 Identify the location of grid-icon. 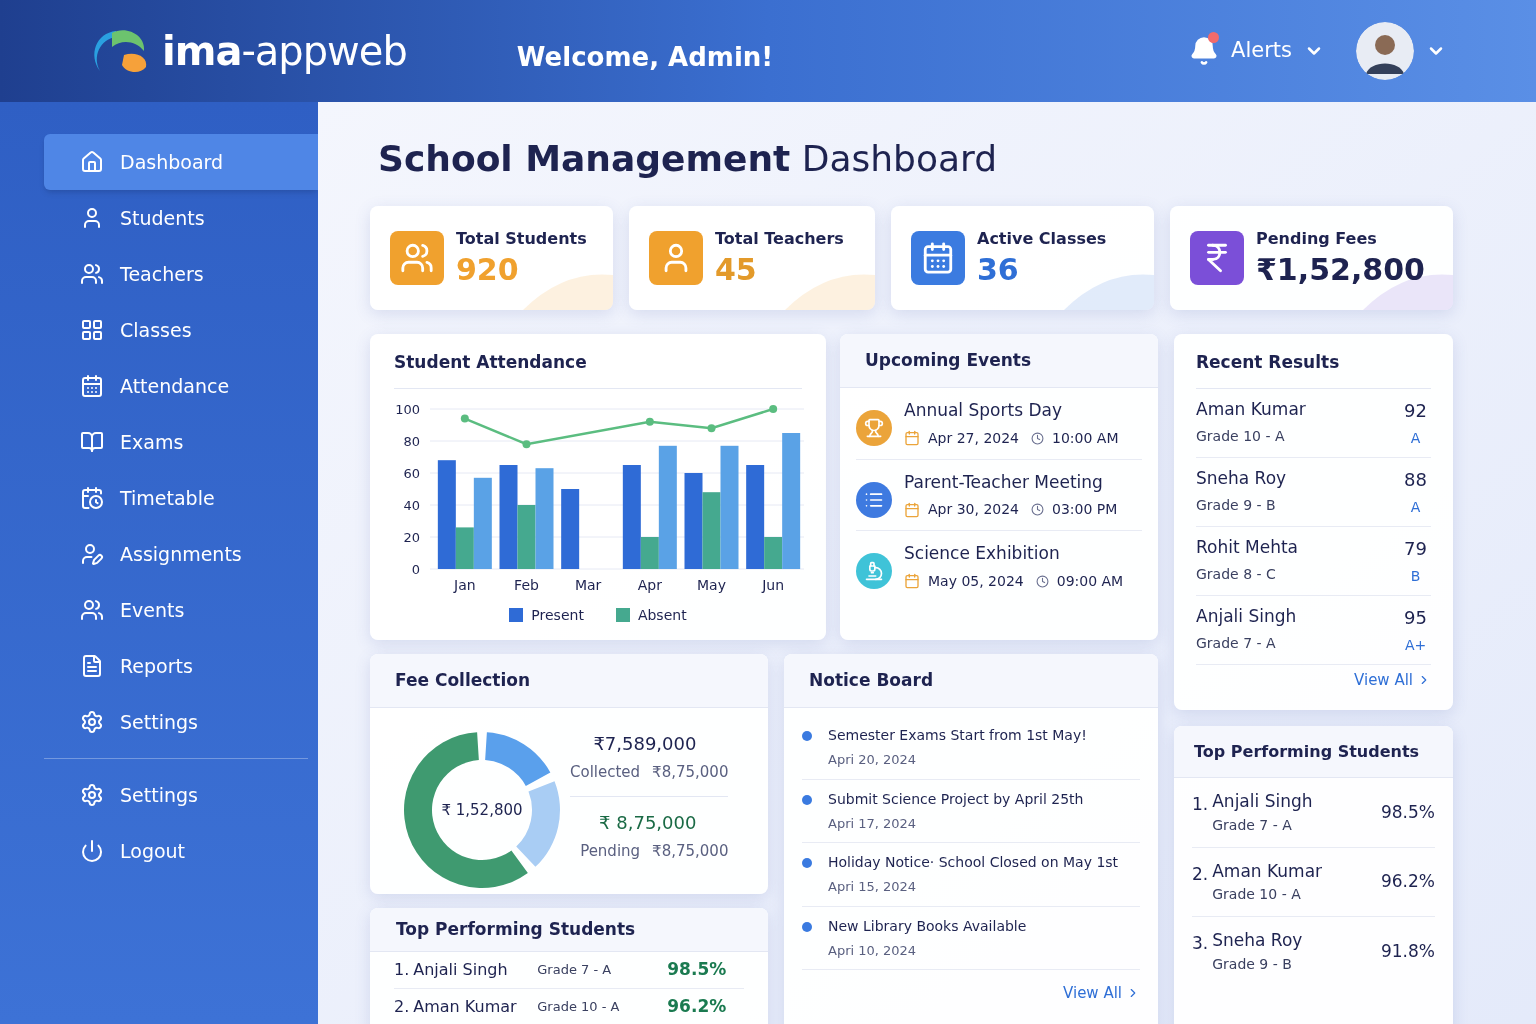
(92, 330).